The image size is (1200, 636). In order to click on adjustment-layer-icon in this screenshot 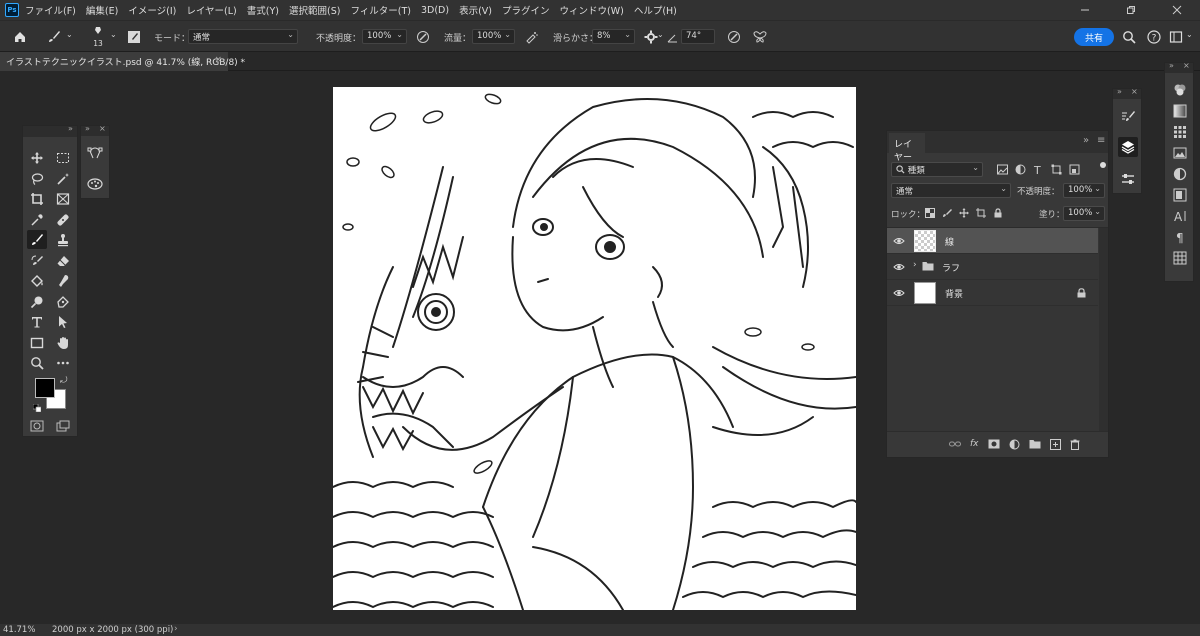, I will do `click(1014, 444)`.